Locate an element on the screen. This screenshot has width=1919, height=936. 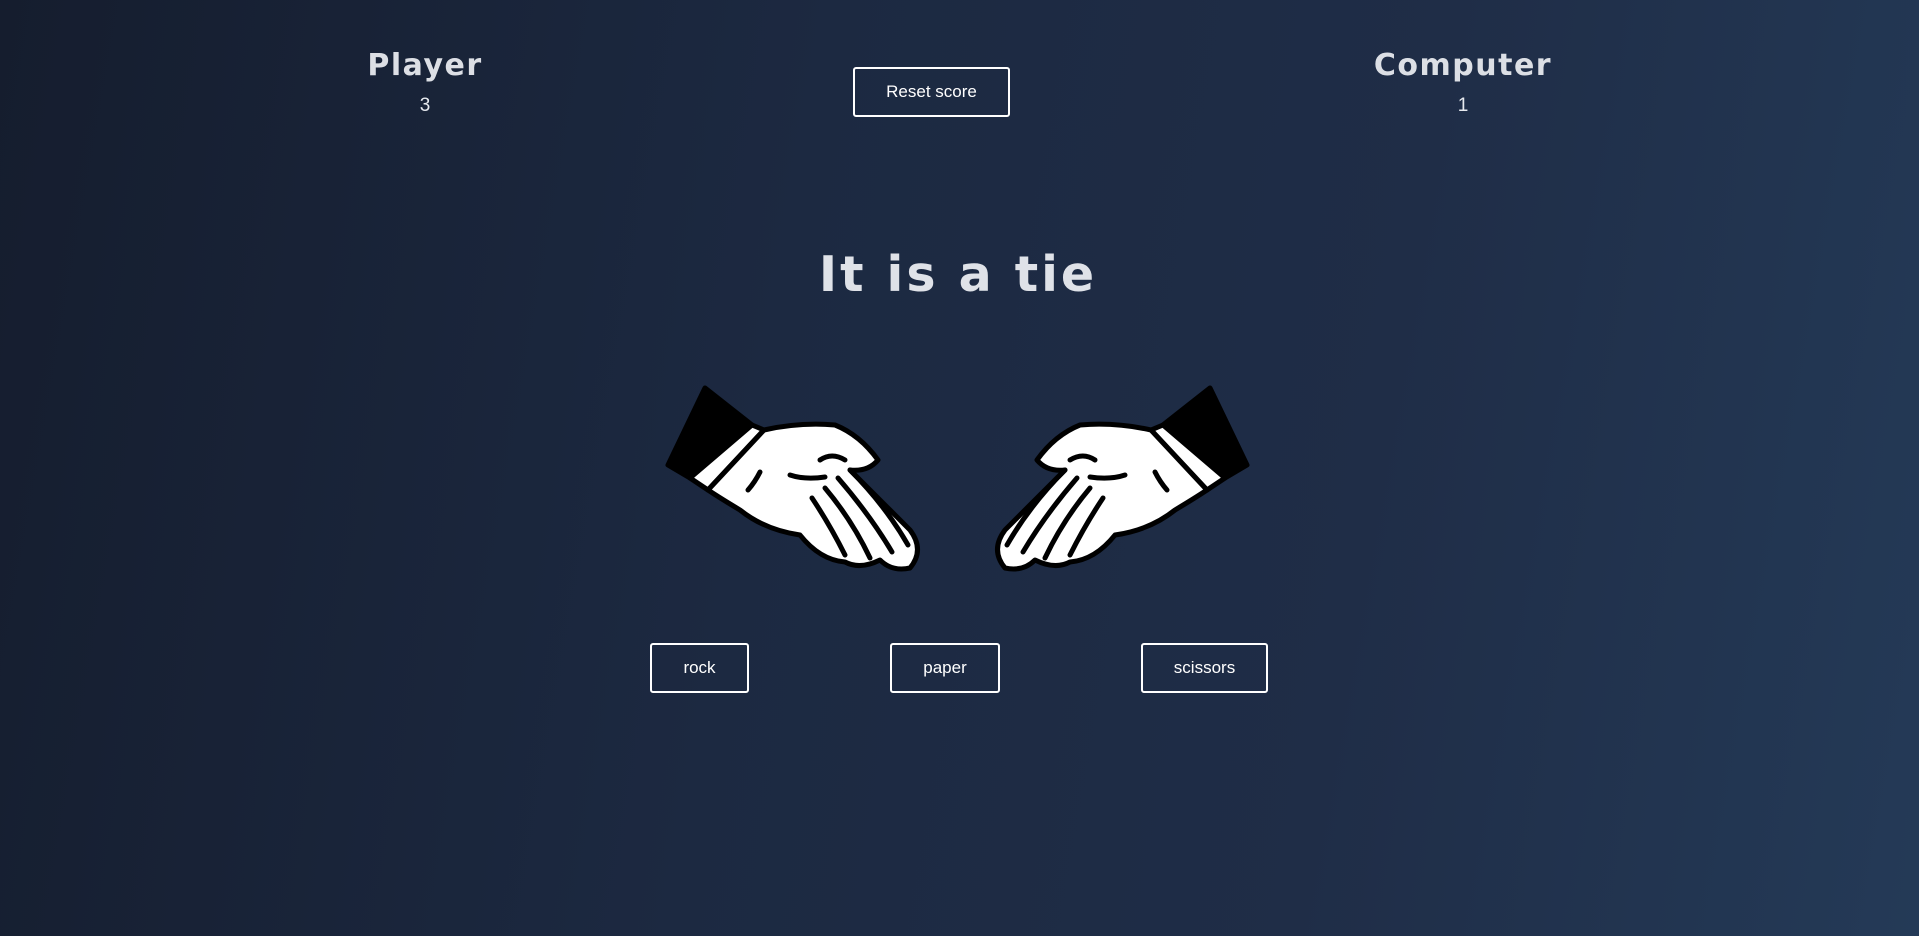
computer-score-panel: Computer 1 is located at coordinates (1463, 82).